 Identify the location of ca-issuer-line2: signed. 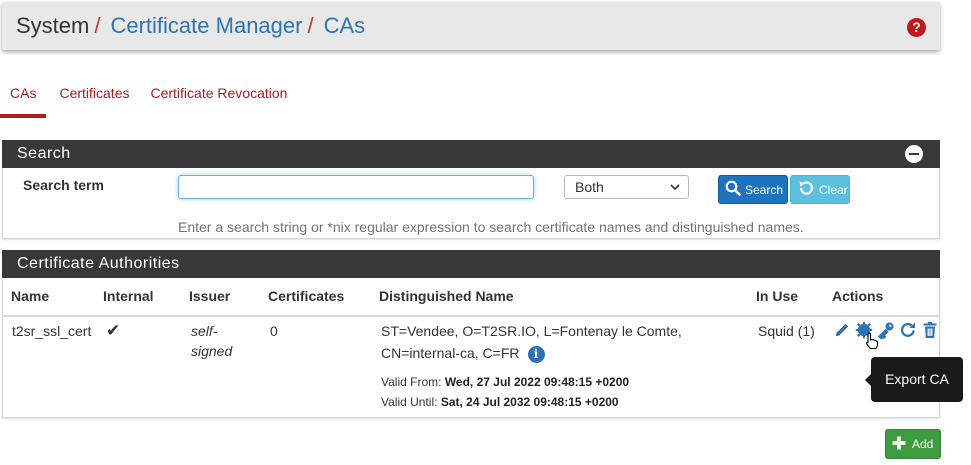
(212, 351).